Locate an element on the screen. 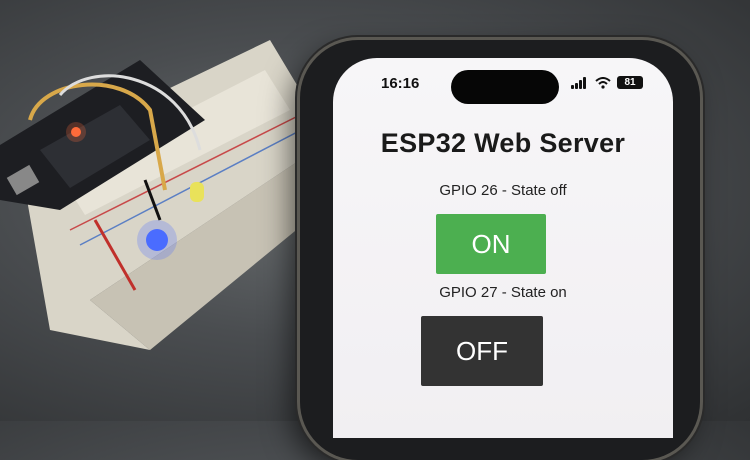 The height and width of the screenshot is (460, 750). gpio27-off-button: OFF is located at coordinates (482, 351).